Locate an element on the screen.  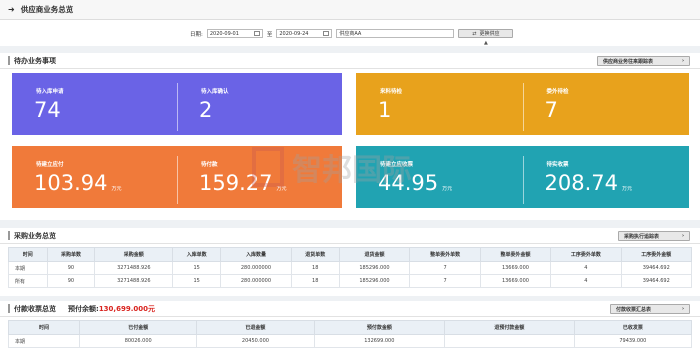
table-cell: 185296.000 is located at coordinates (374, 268).